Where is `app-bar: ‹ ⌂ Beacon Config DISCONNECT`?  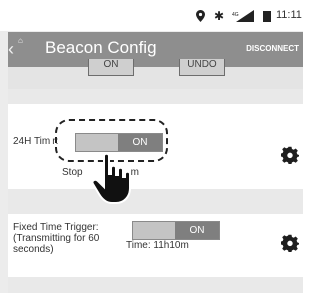 app-bar: ‹ ⌂ Beacon Config DISCONNECT is located at coordinates (155, 49).